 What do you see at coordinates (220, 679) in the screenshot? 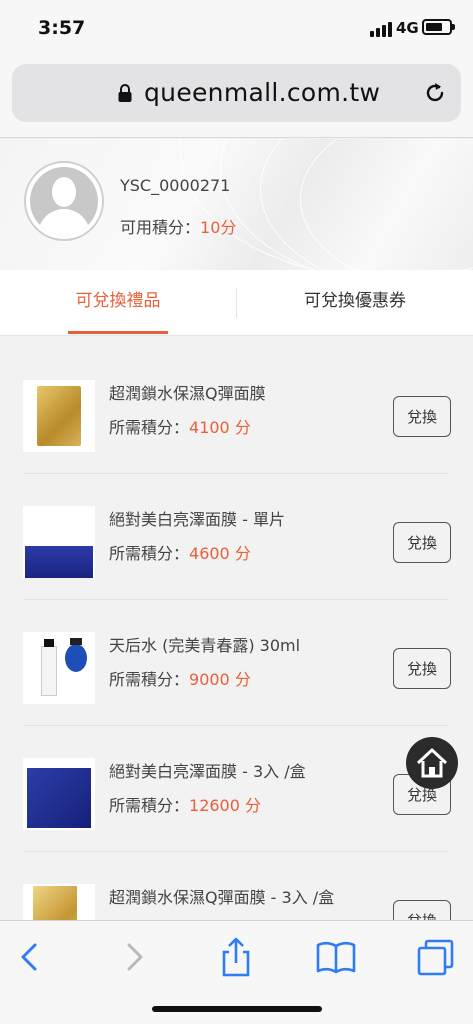
I see `cost-value: 9000 分` at bounding box center [220, 679].